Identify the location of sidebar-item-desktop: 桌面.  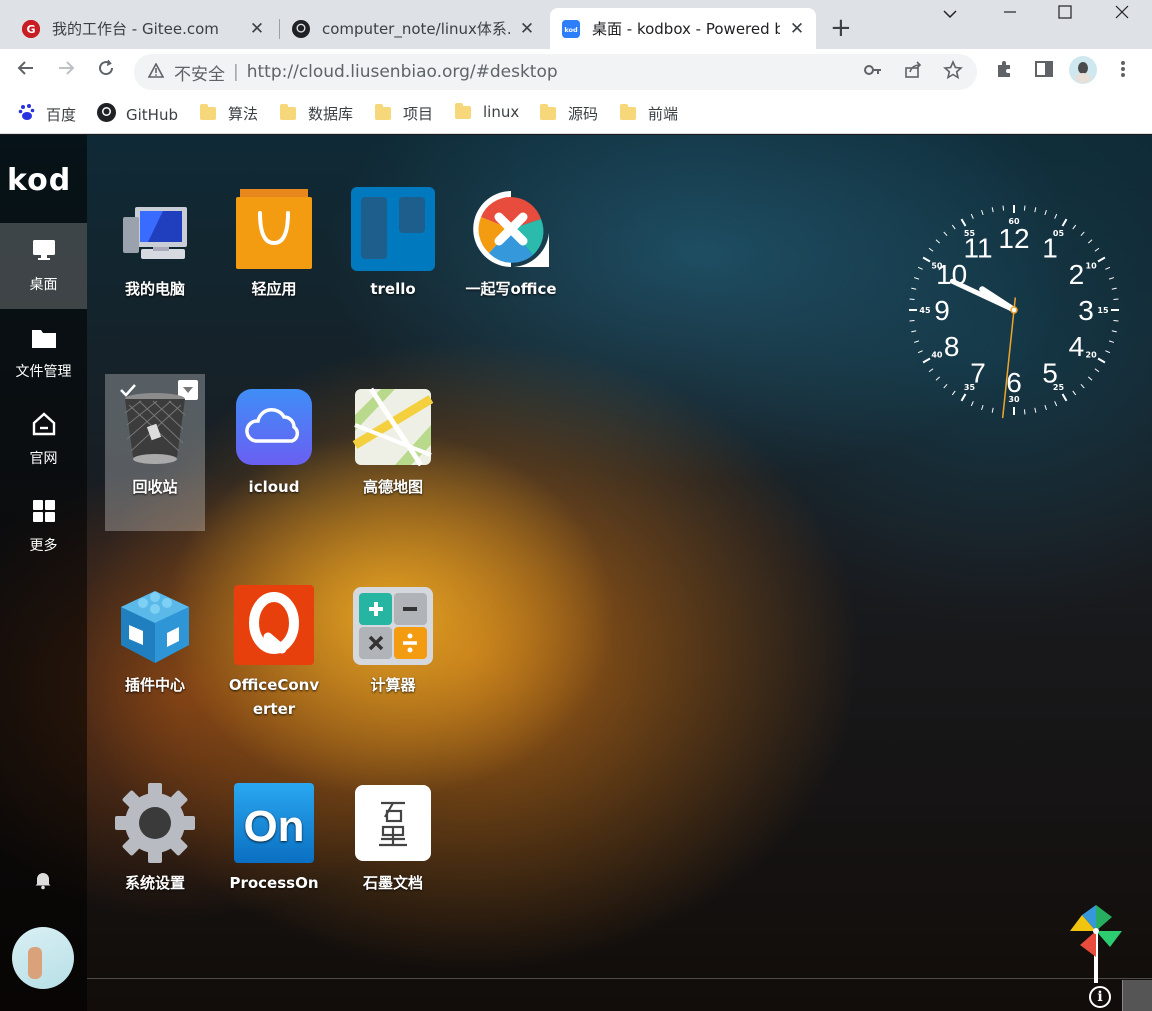
(43, 266).